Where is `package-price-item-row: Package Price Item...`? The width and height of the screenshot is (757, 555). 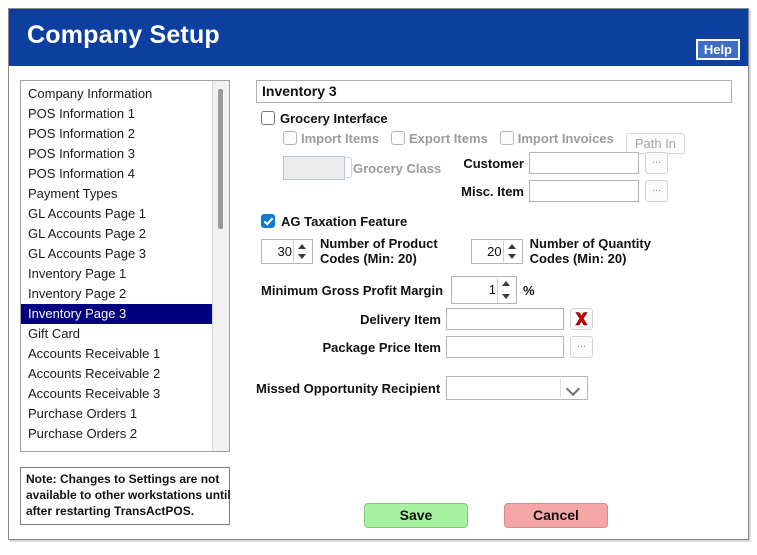
package-price-item-row: Package Price Item... is located at coordinates (454, 347).